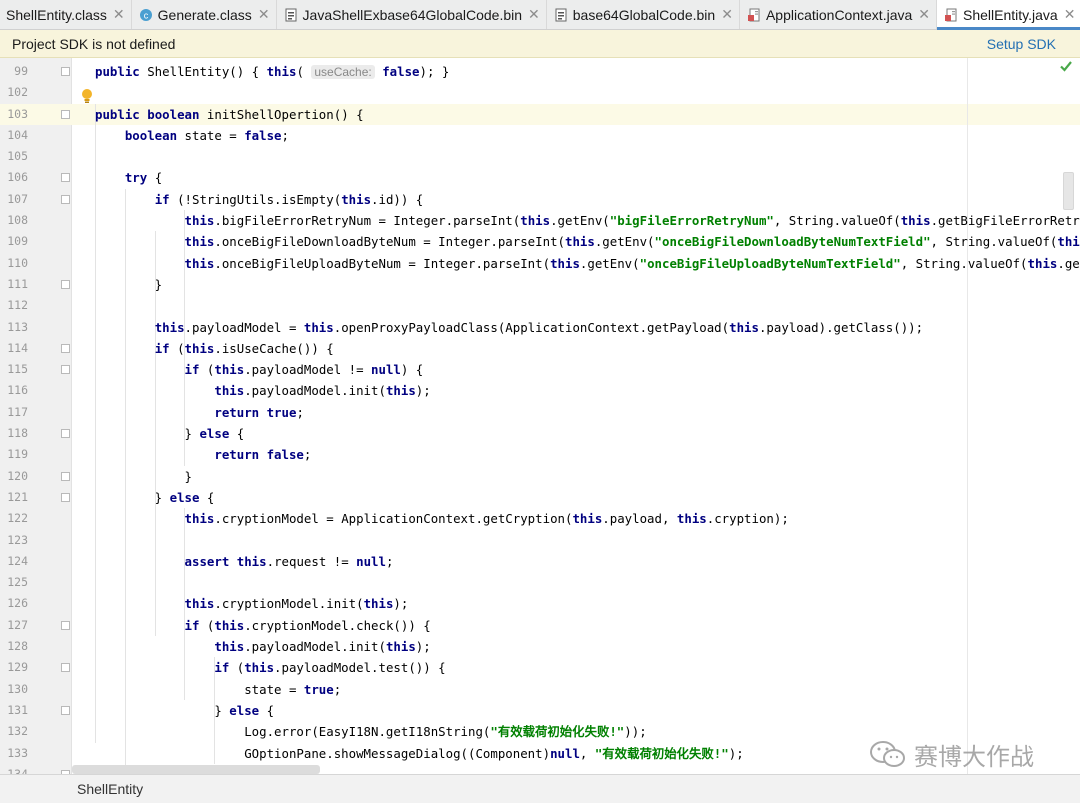  Describe the element at coordinates (540, 135) in the screenshot. I see `code-line: 104 boolean state = false;` at that location.